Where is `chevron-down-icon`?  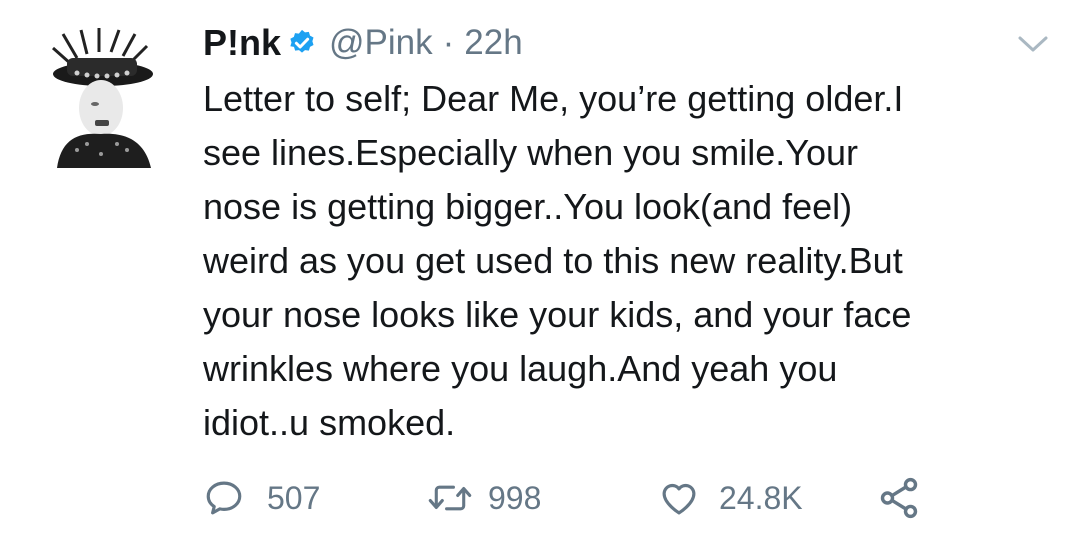 chevron-down-icon is located at coordinates (1033, 44).